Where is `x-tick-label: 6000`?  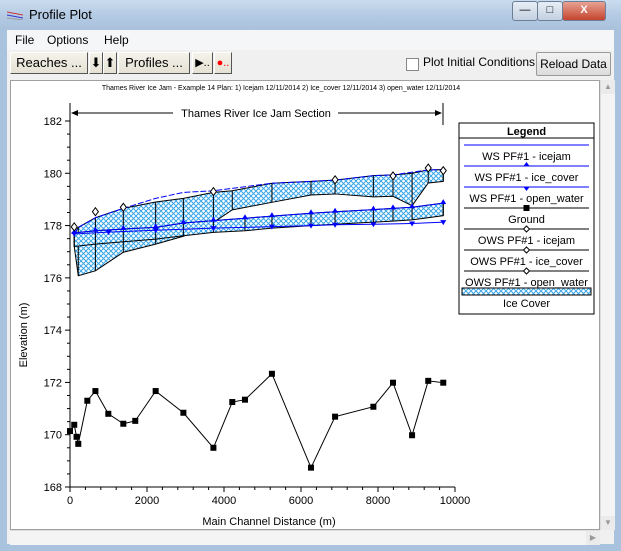
x-tick-label: 6000 is located at coordinates (301, 501).